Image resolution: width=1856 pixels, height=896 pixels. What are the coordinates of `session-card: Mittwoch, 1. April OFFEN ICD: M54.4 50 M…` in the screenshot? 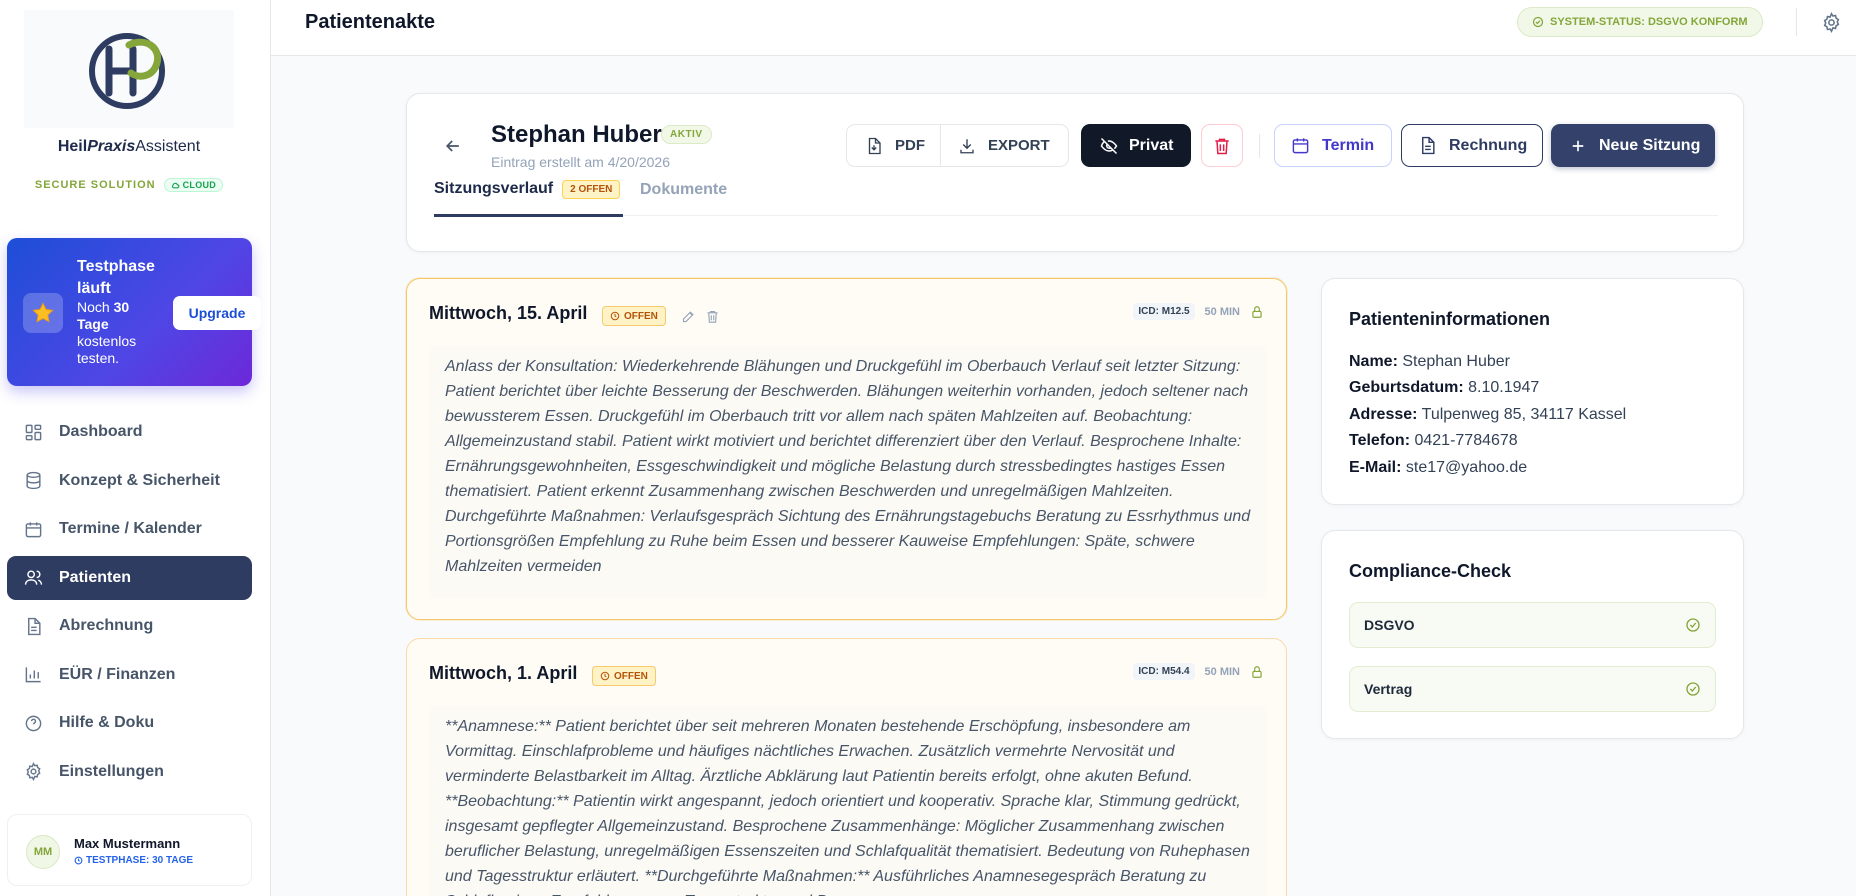 It's located at (846, 767).